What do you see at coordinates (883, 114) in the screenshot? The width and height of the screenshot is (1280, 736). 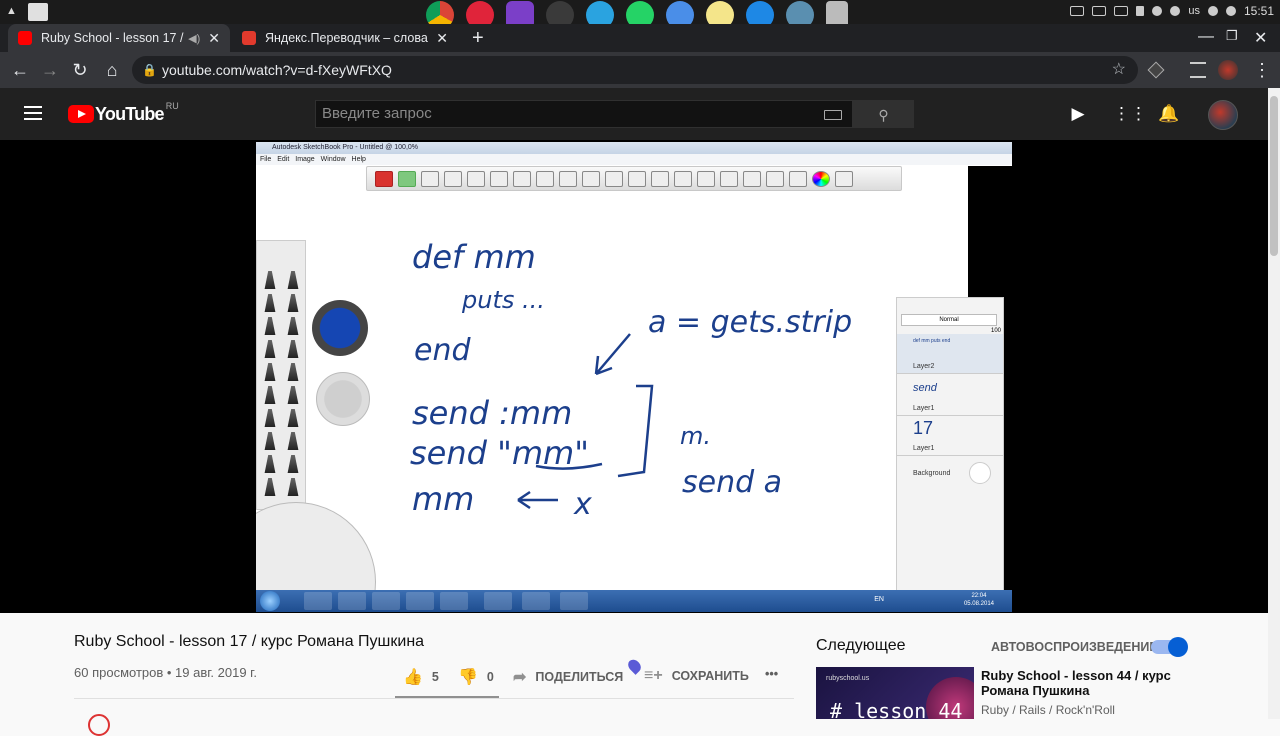 I see `search-button: ⚲` at bounding box center [883, 114].